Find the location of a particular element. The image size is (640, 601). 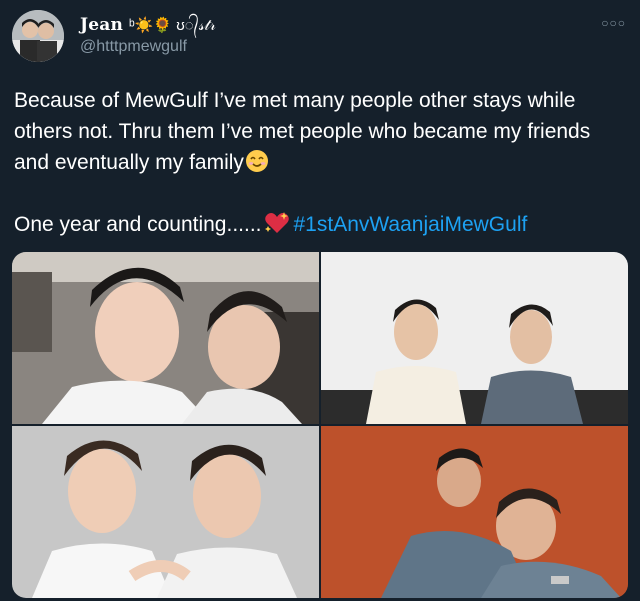

hashtag-link: #1stAnvWaanjaiMewGulf is located at coordinates (411, 224).